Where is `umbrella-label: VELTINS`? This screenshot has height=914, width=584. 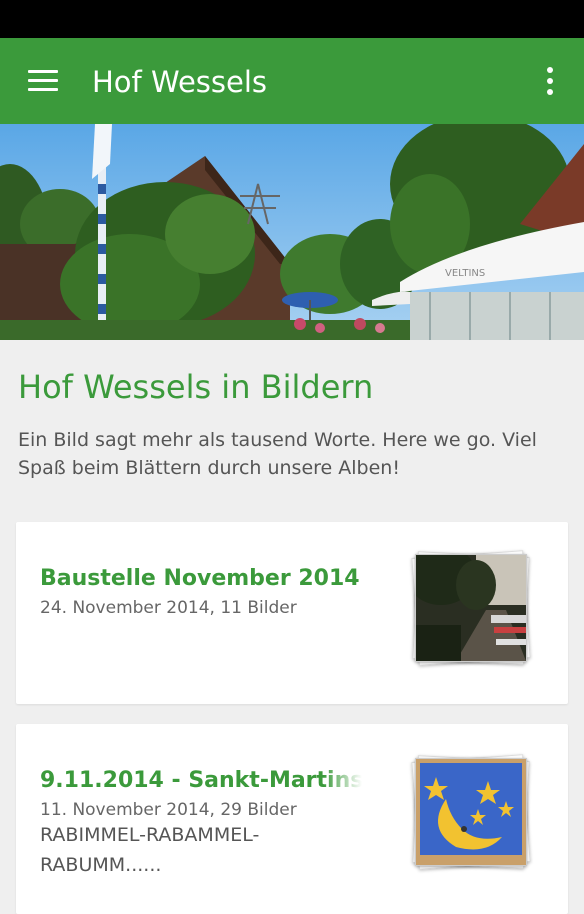 umbrella-label: VELTINS is located at coordinates (465, 273).